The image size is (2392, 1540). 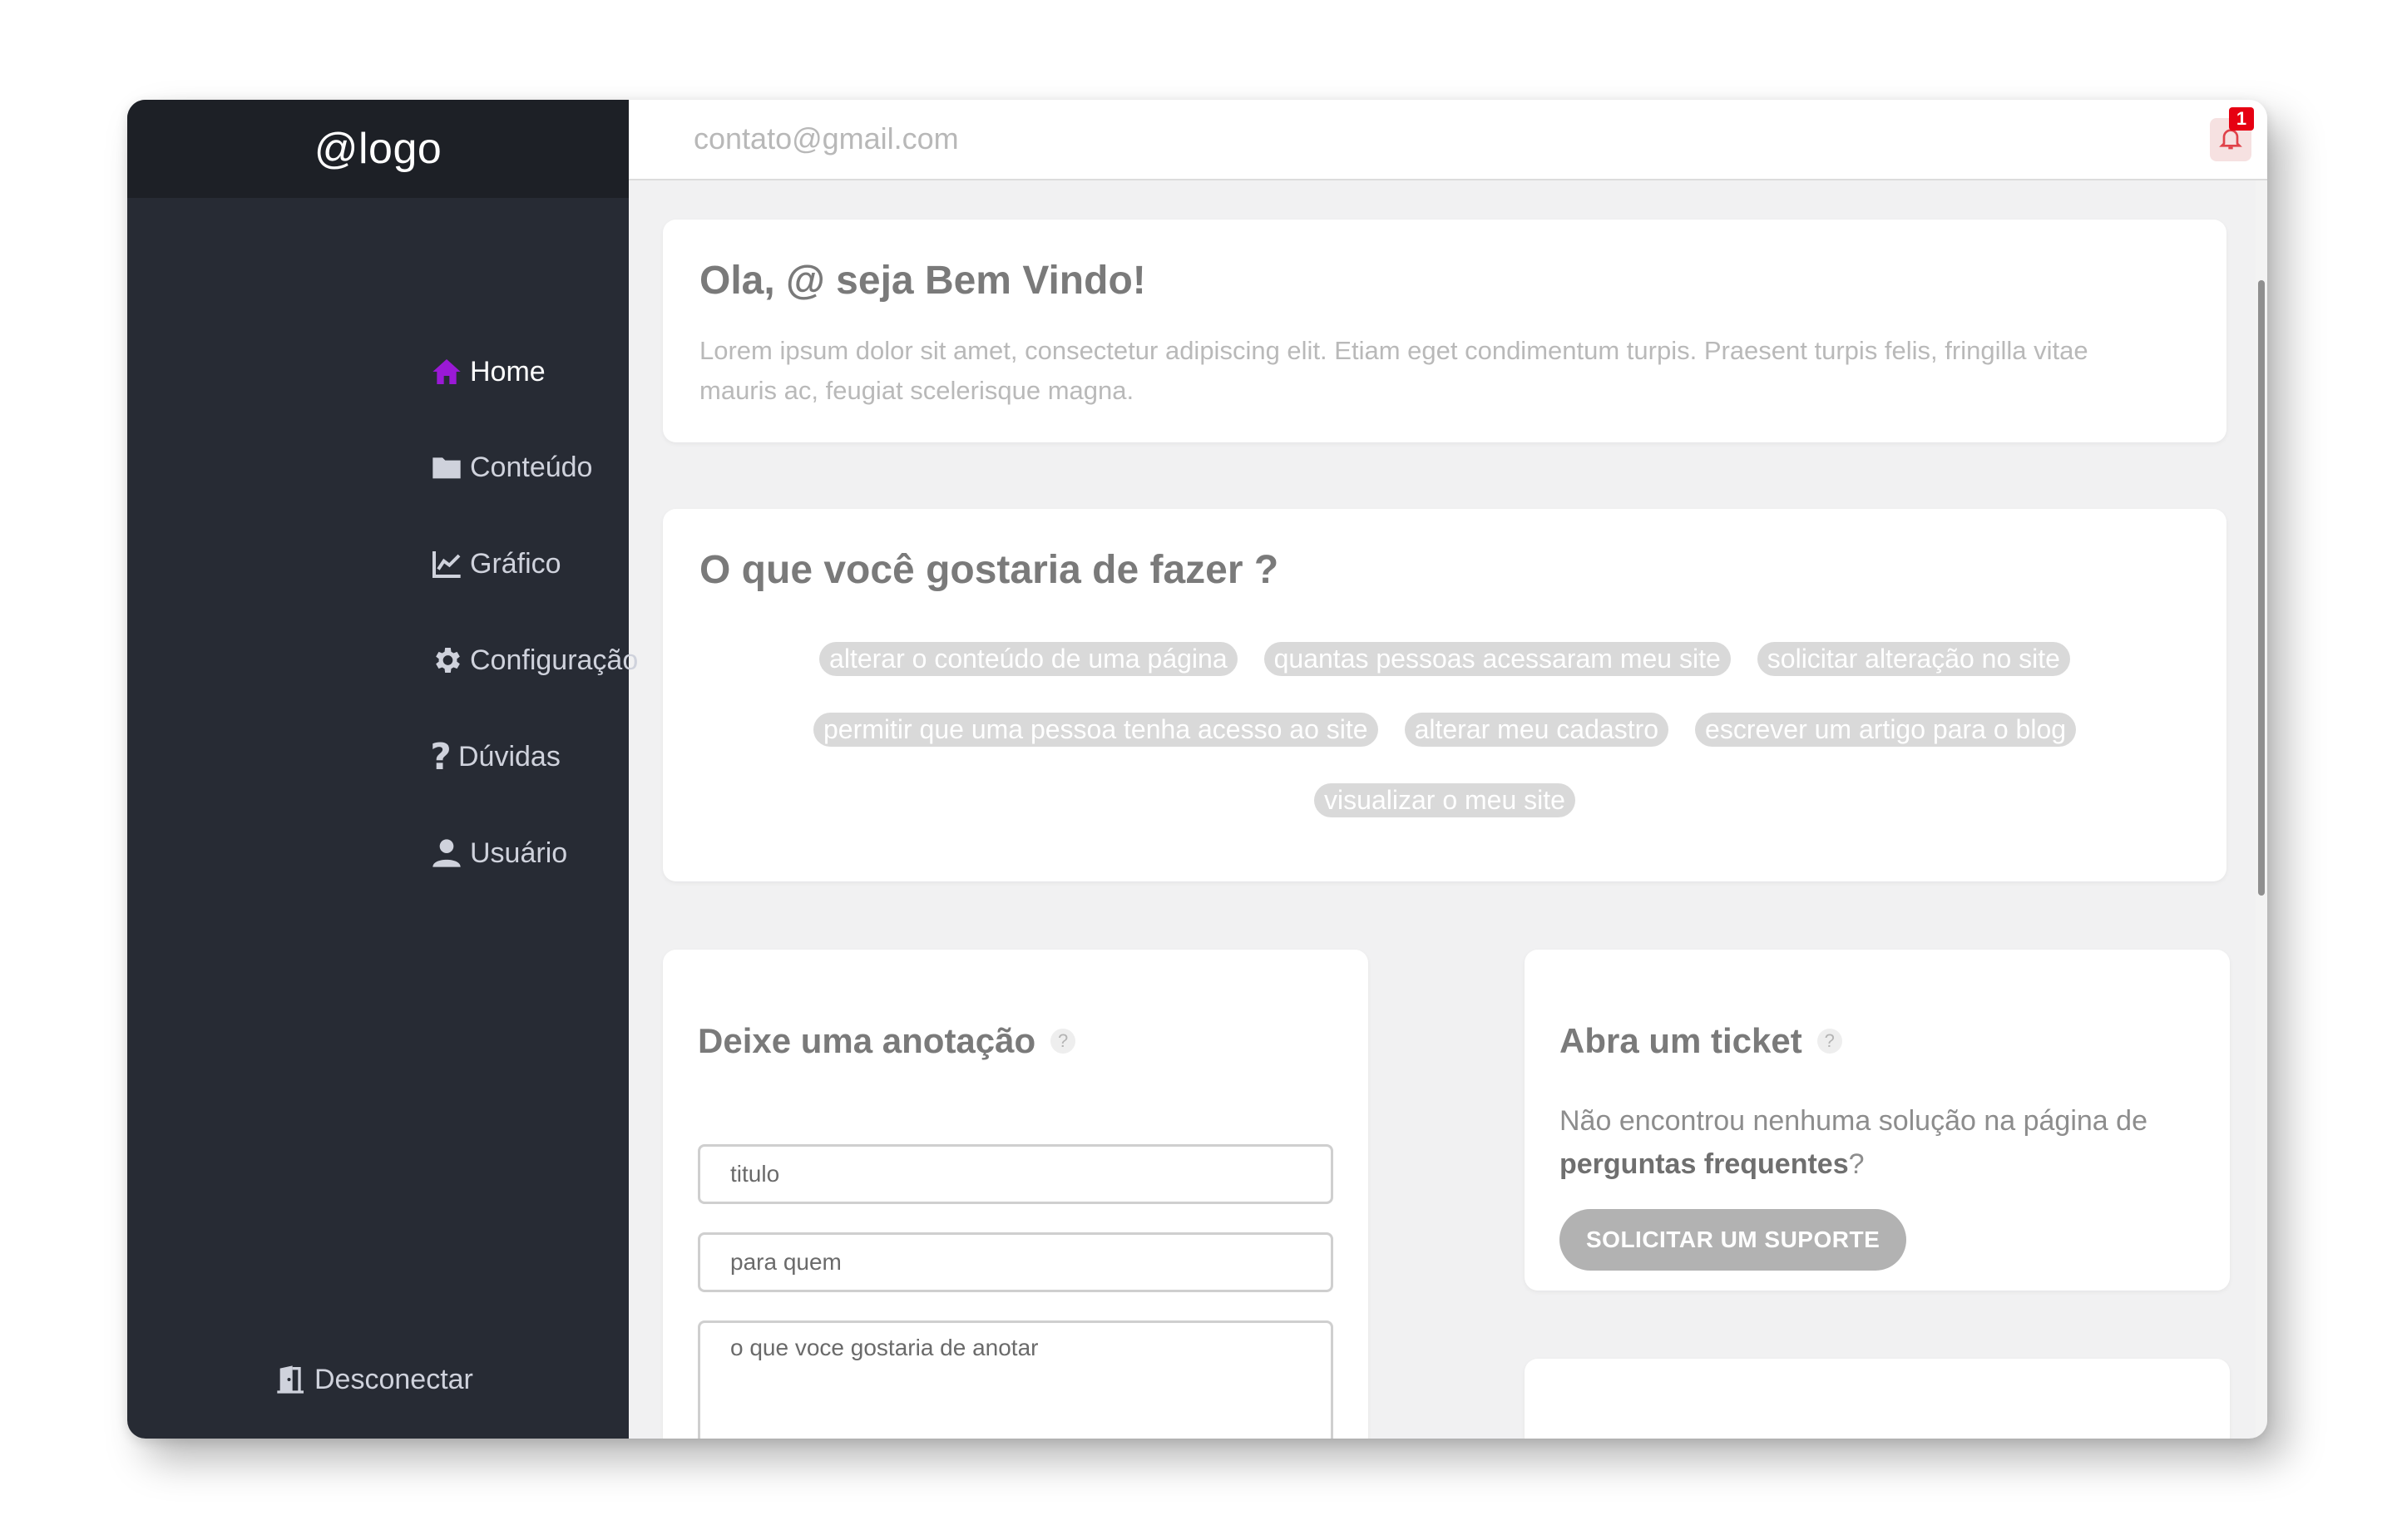 What do you see at coordinates (1028, 659) in the screenshot?
I see `action-chip: alterar o conteúdo de uma página` at bounding box center [1028, 659].